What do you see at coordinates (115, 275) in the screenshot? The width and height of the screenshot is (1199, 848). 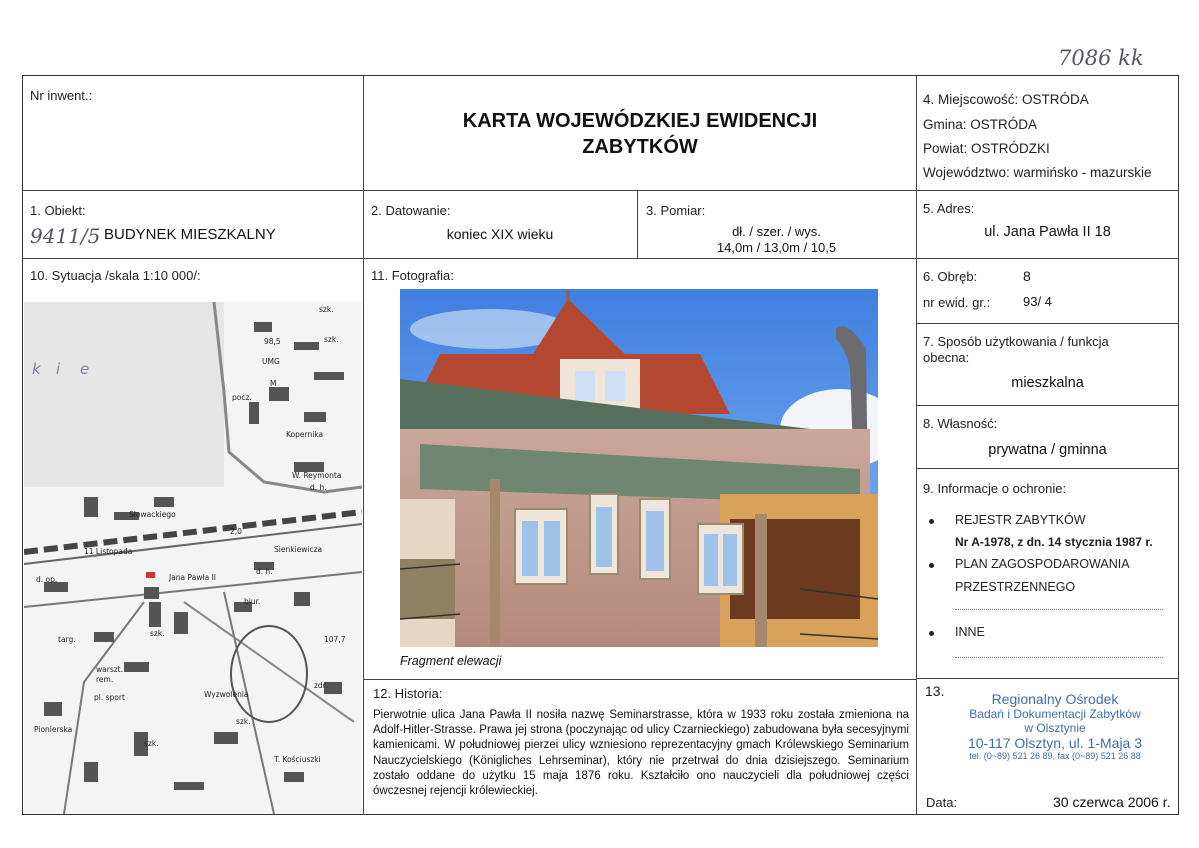 I see `situation-label: 10. Sytuacja /skala 1:10 000/:` at bounding box center [115, 275].